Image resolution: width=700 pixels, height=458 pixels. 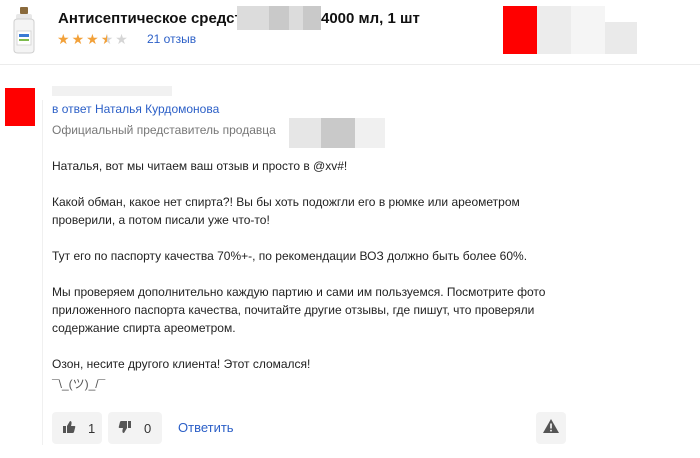 I want to click on like-button: 1, so click(x=77, y=428).